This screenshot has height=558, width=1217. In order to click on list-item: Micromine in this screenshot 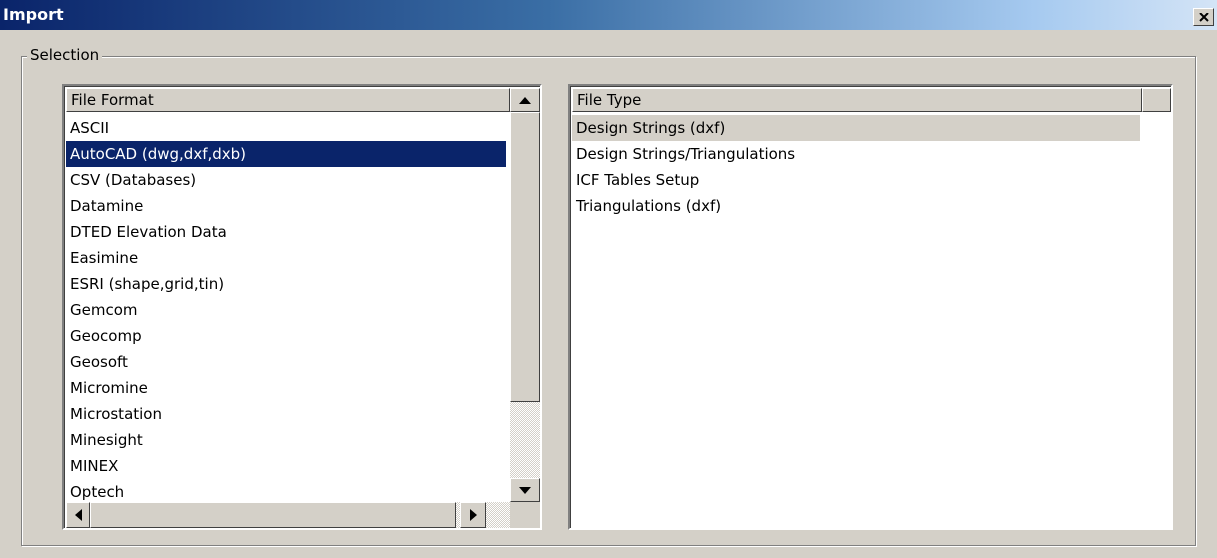, I will do `click(286, 388)`.